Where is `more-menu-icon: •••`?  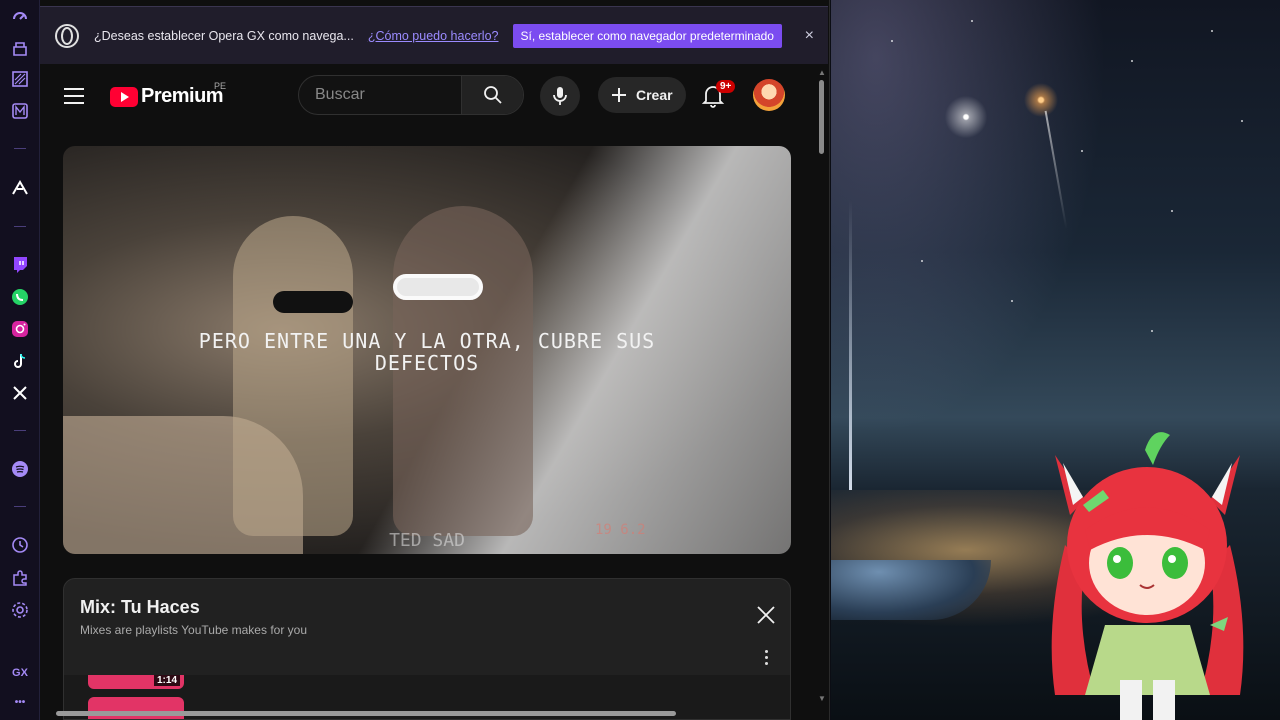 more-menu-icon: ••• is located at coordinates (20, 702).